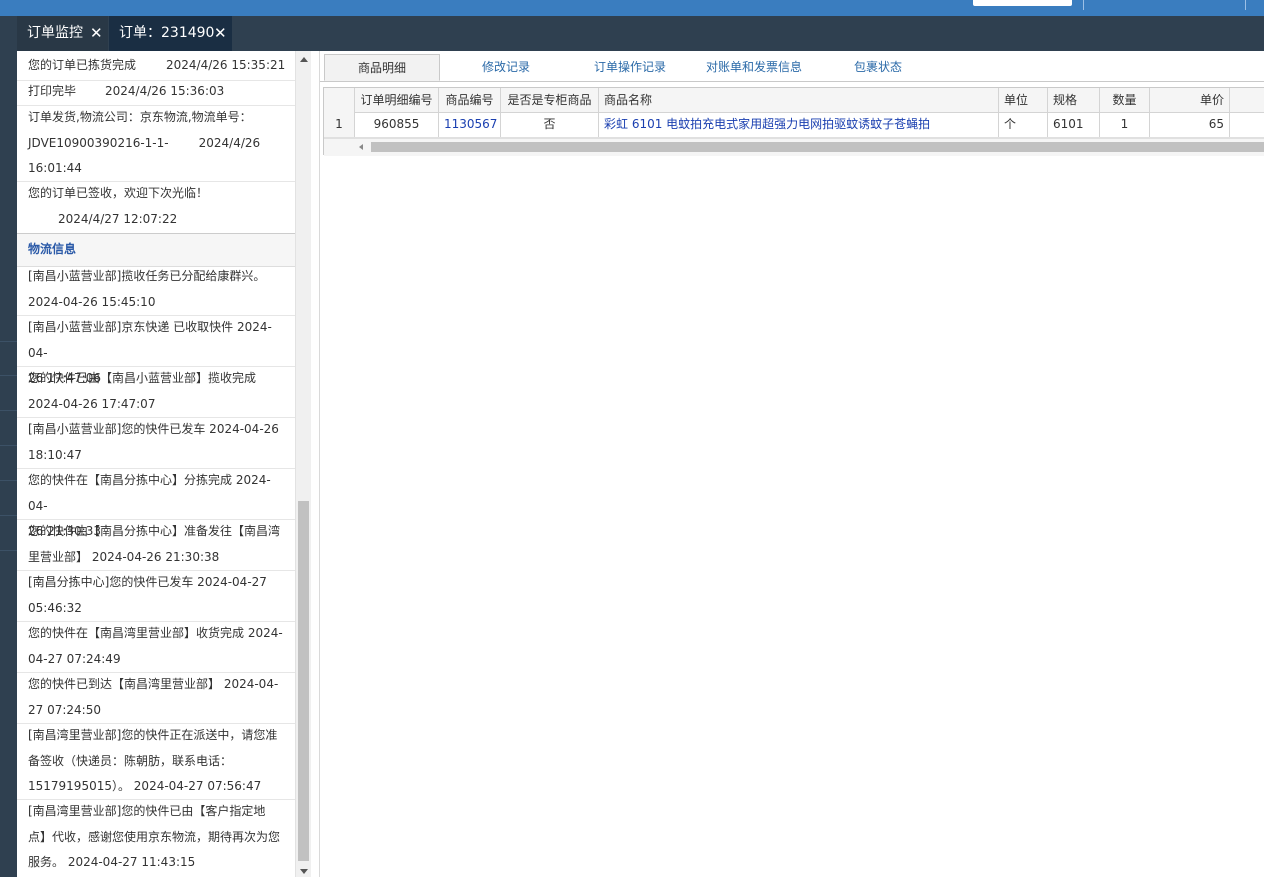  Describe the element at coordinates (878, 67) in the screenshot. I see `tab-package-status: 包裹状态` at that location.